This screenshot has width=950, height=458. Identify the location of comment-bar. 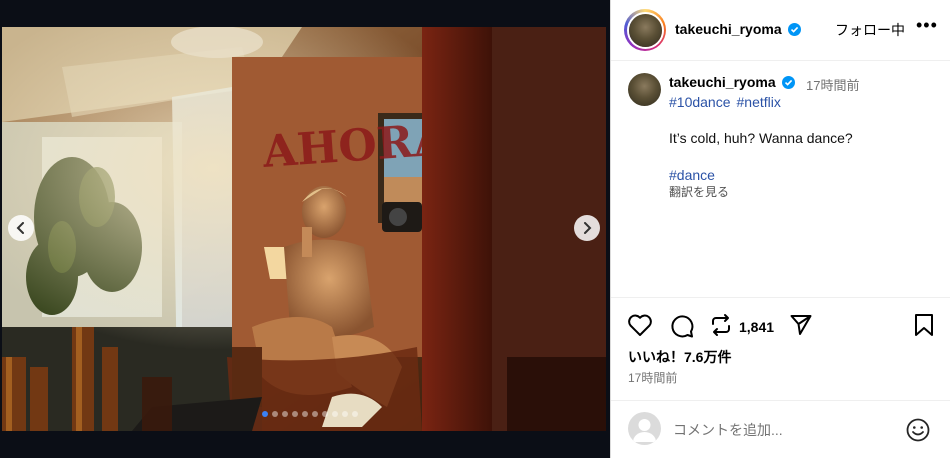
(780, 429).